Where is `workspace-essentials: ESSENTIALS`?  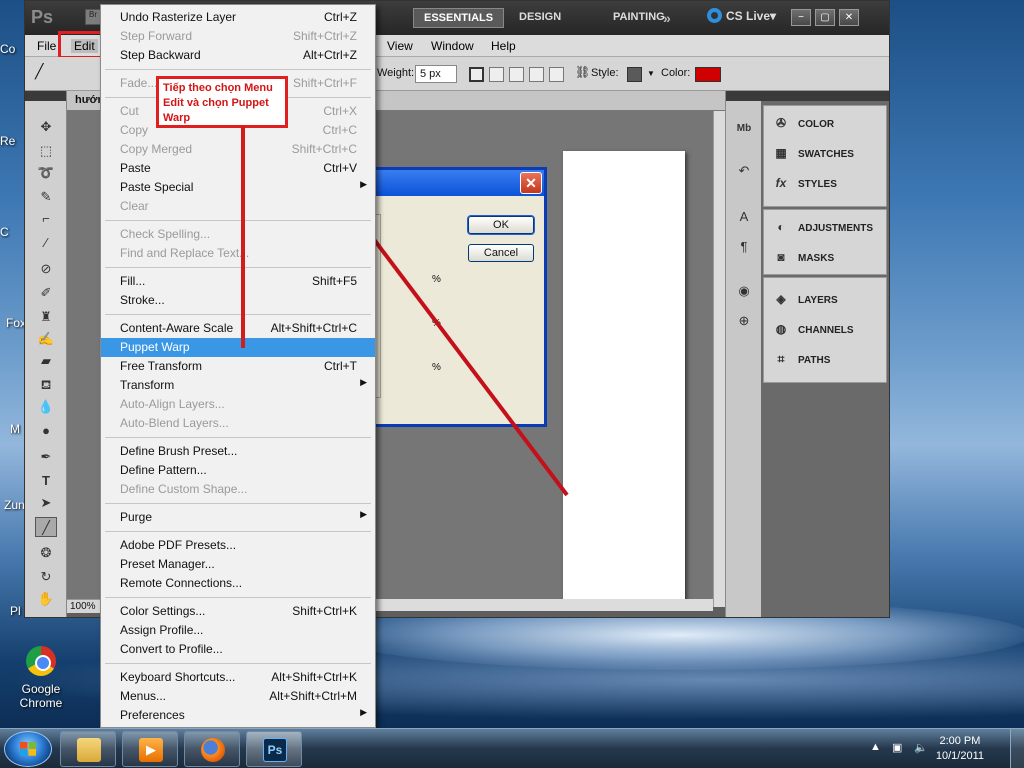 workspace-essentials: ESSENTIALS is located at coordinates (459, 18).